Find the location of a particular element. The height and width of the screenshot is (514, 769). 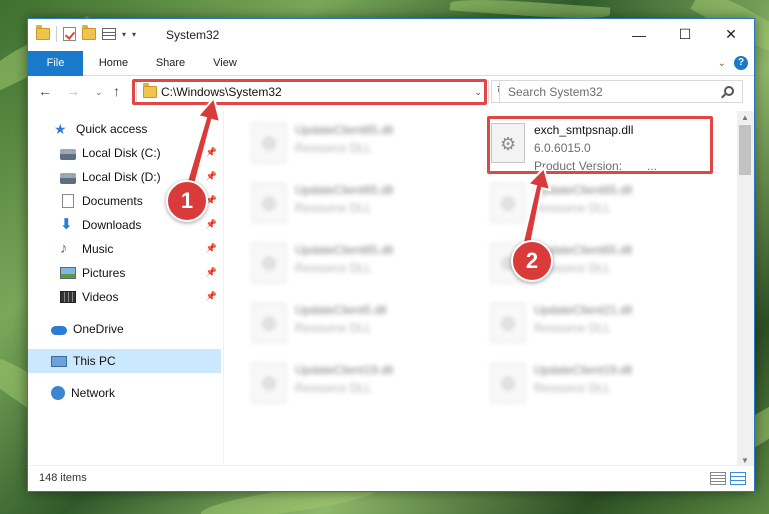

star-icon: ★ is located at coordinates (60, 129).